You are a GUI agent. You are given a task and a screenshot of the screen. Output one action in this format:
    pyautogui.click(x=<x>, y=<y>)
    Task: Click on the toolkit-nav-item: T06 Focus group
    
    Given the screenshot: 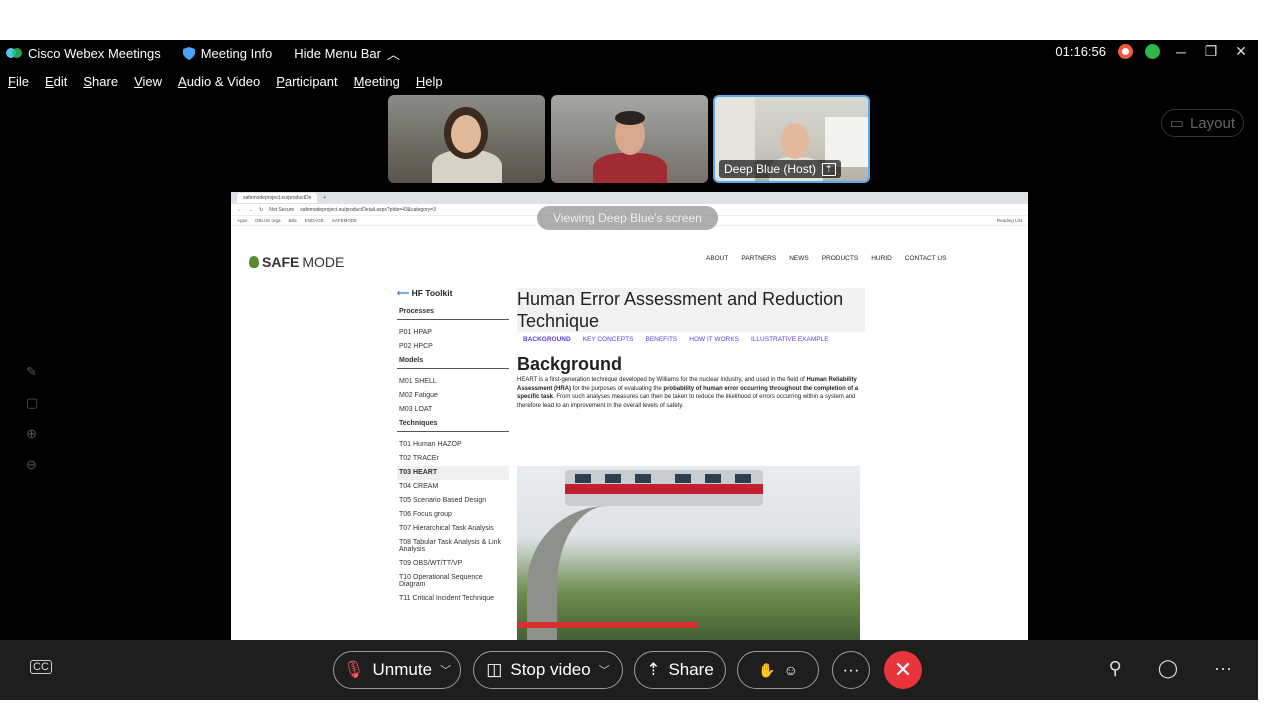 What is the action you would take?
    pyautogui.click(x=453, y=515)
    